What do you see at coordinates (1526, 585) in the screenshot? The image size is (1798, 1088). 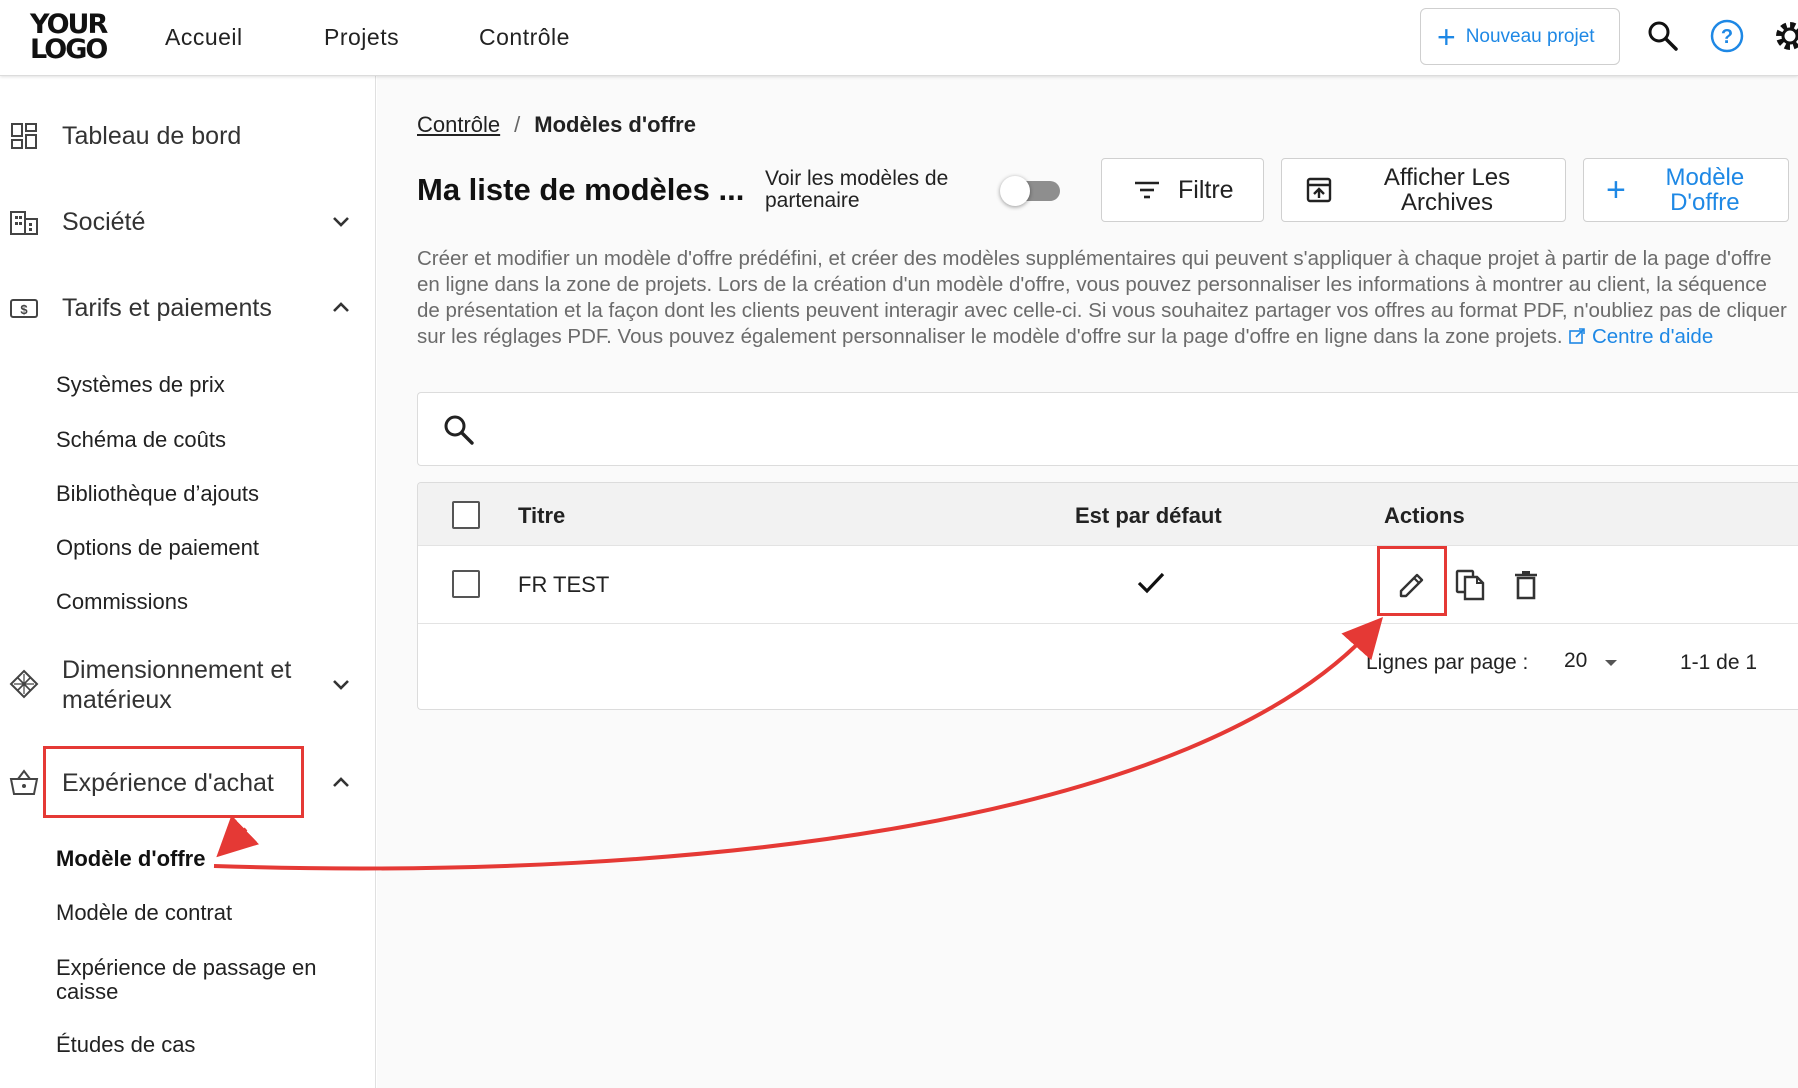 I see `delete-trash-icon` at bounding box center [1526, 585].